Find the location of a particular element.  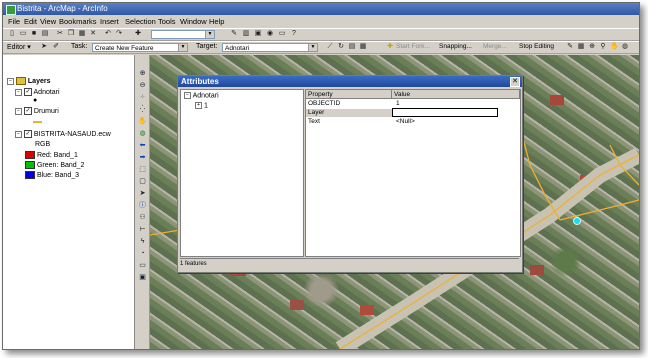

zoom-in-icon: ⊕ is located at coordinates (142, 73).